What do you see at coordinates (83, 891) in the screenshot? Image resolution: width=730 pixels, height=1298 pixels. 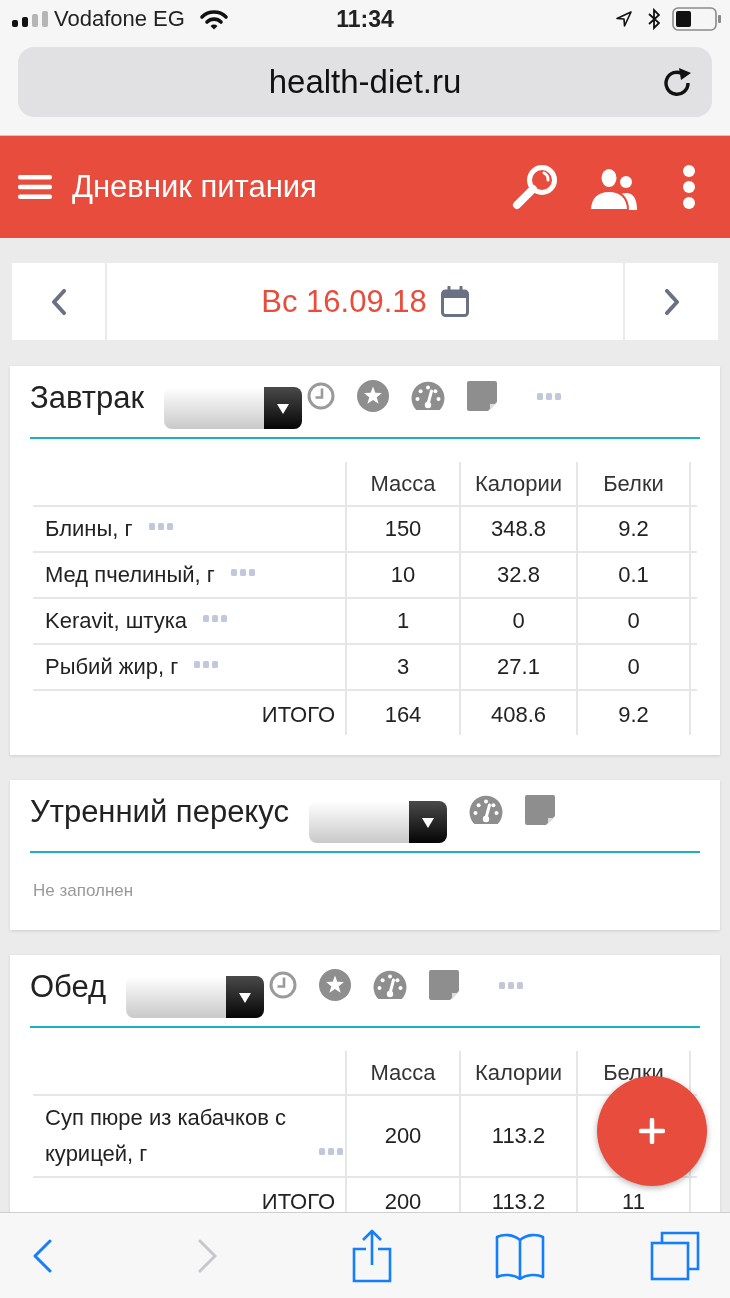 I see `empty-meal-text: Не заполнен` at bounding box center [83, 891].